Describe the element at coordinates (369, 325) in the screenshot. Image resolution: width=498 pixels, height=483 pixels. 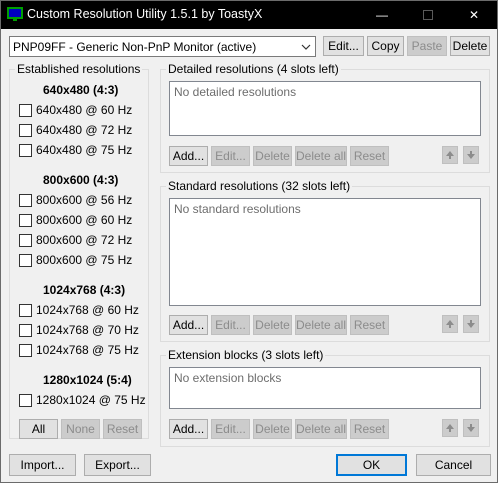
I see `standard-reset-button: Reset` at that location.